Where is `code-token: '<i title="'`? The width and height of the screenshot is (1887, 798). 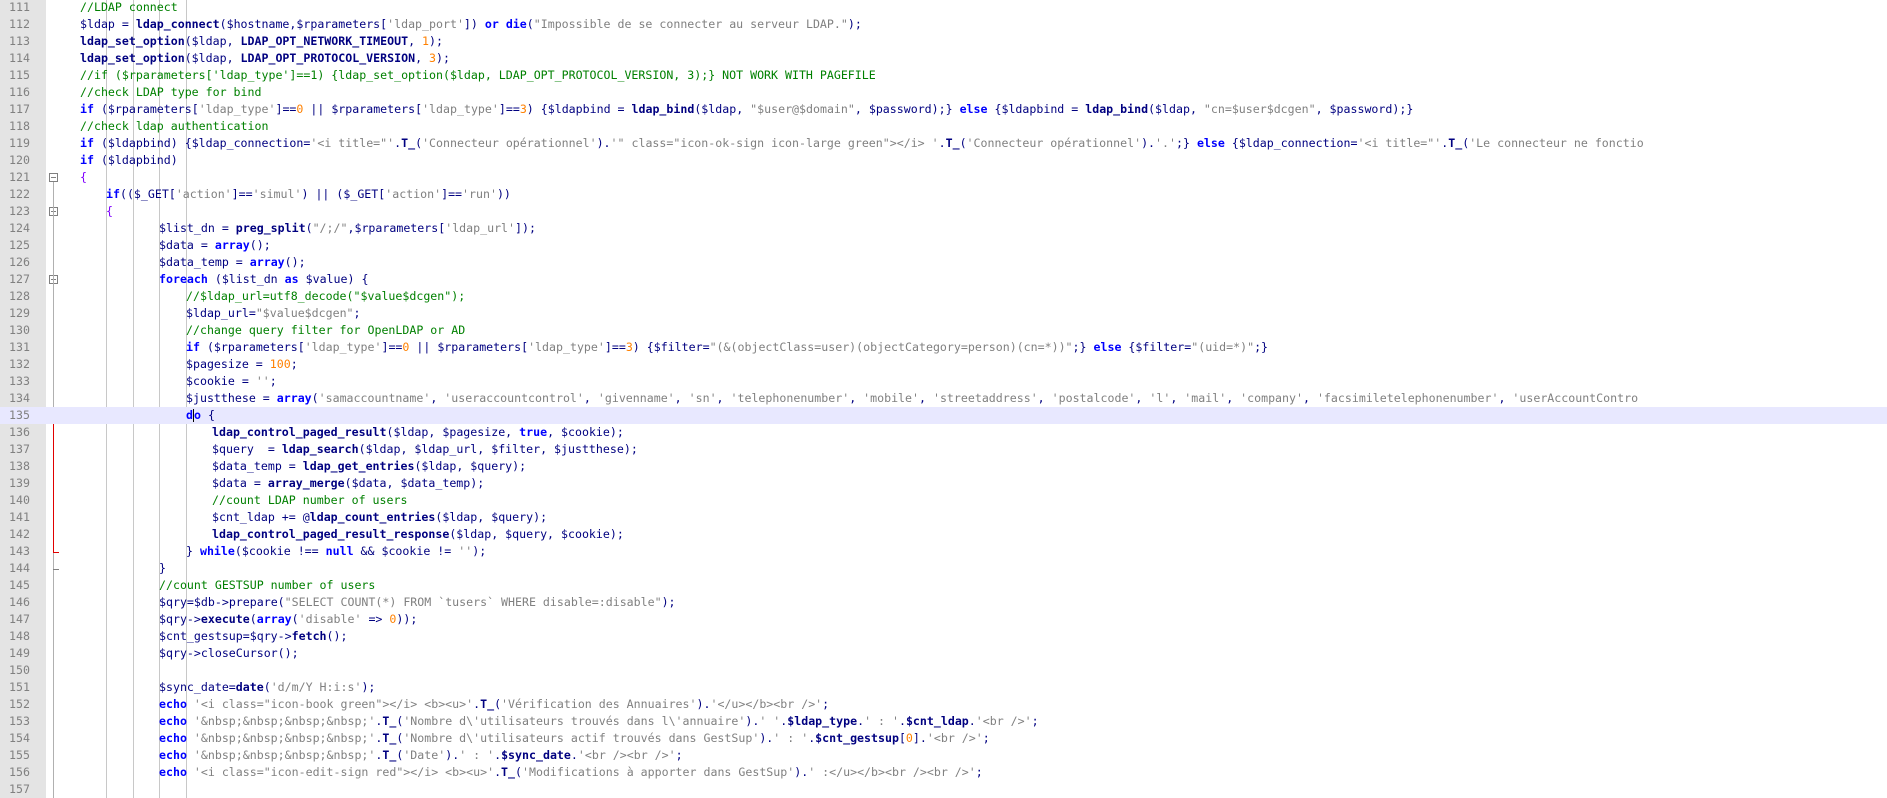
code-token: '<i title="' is located at coordinates (1399, 143).